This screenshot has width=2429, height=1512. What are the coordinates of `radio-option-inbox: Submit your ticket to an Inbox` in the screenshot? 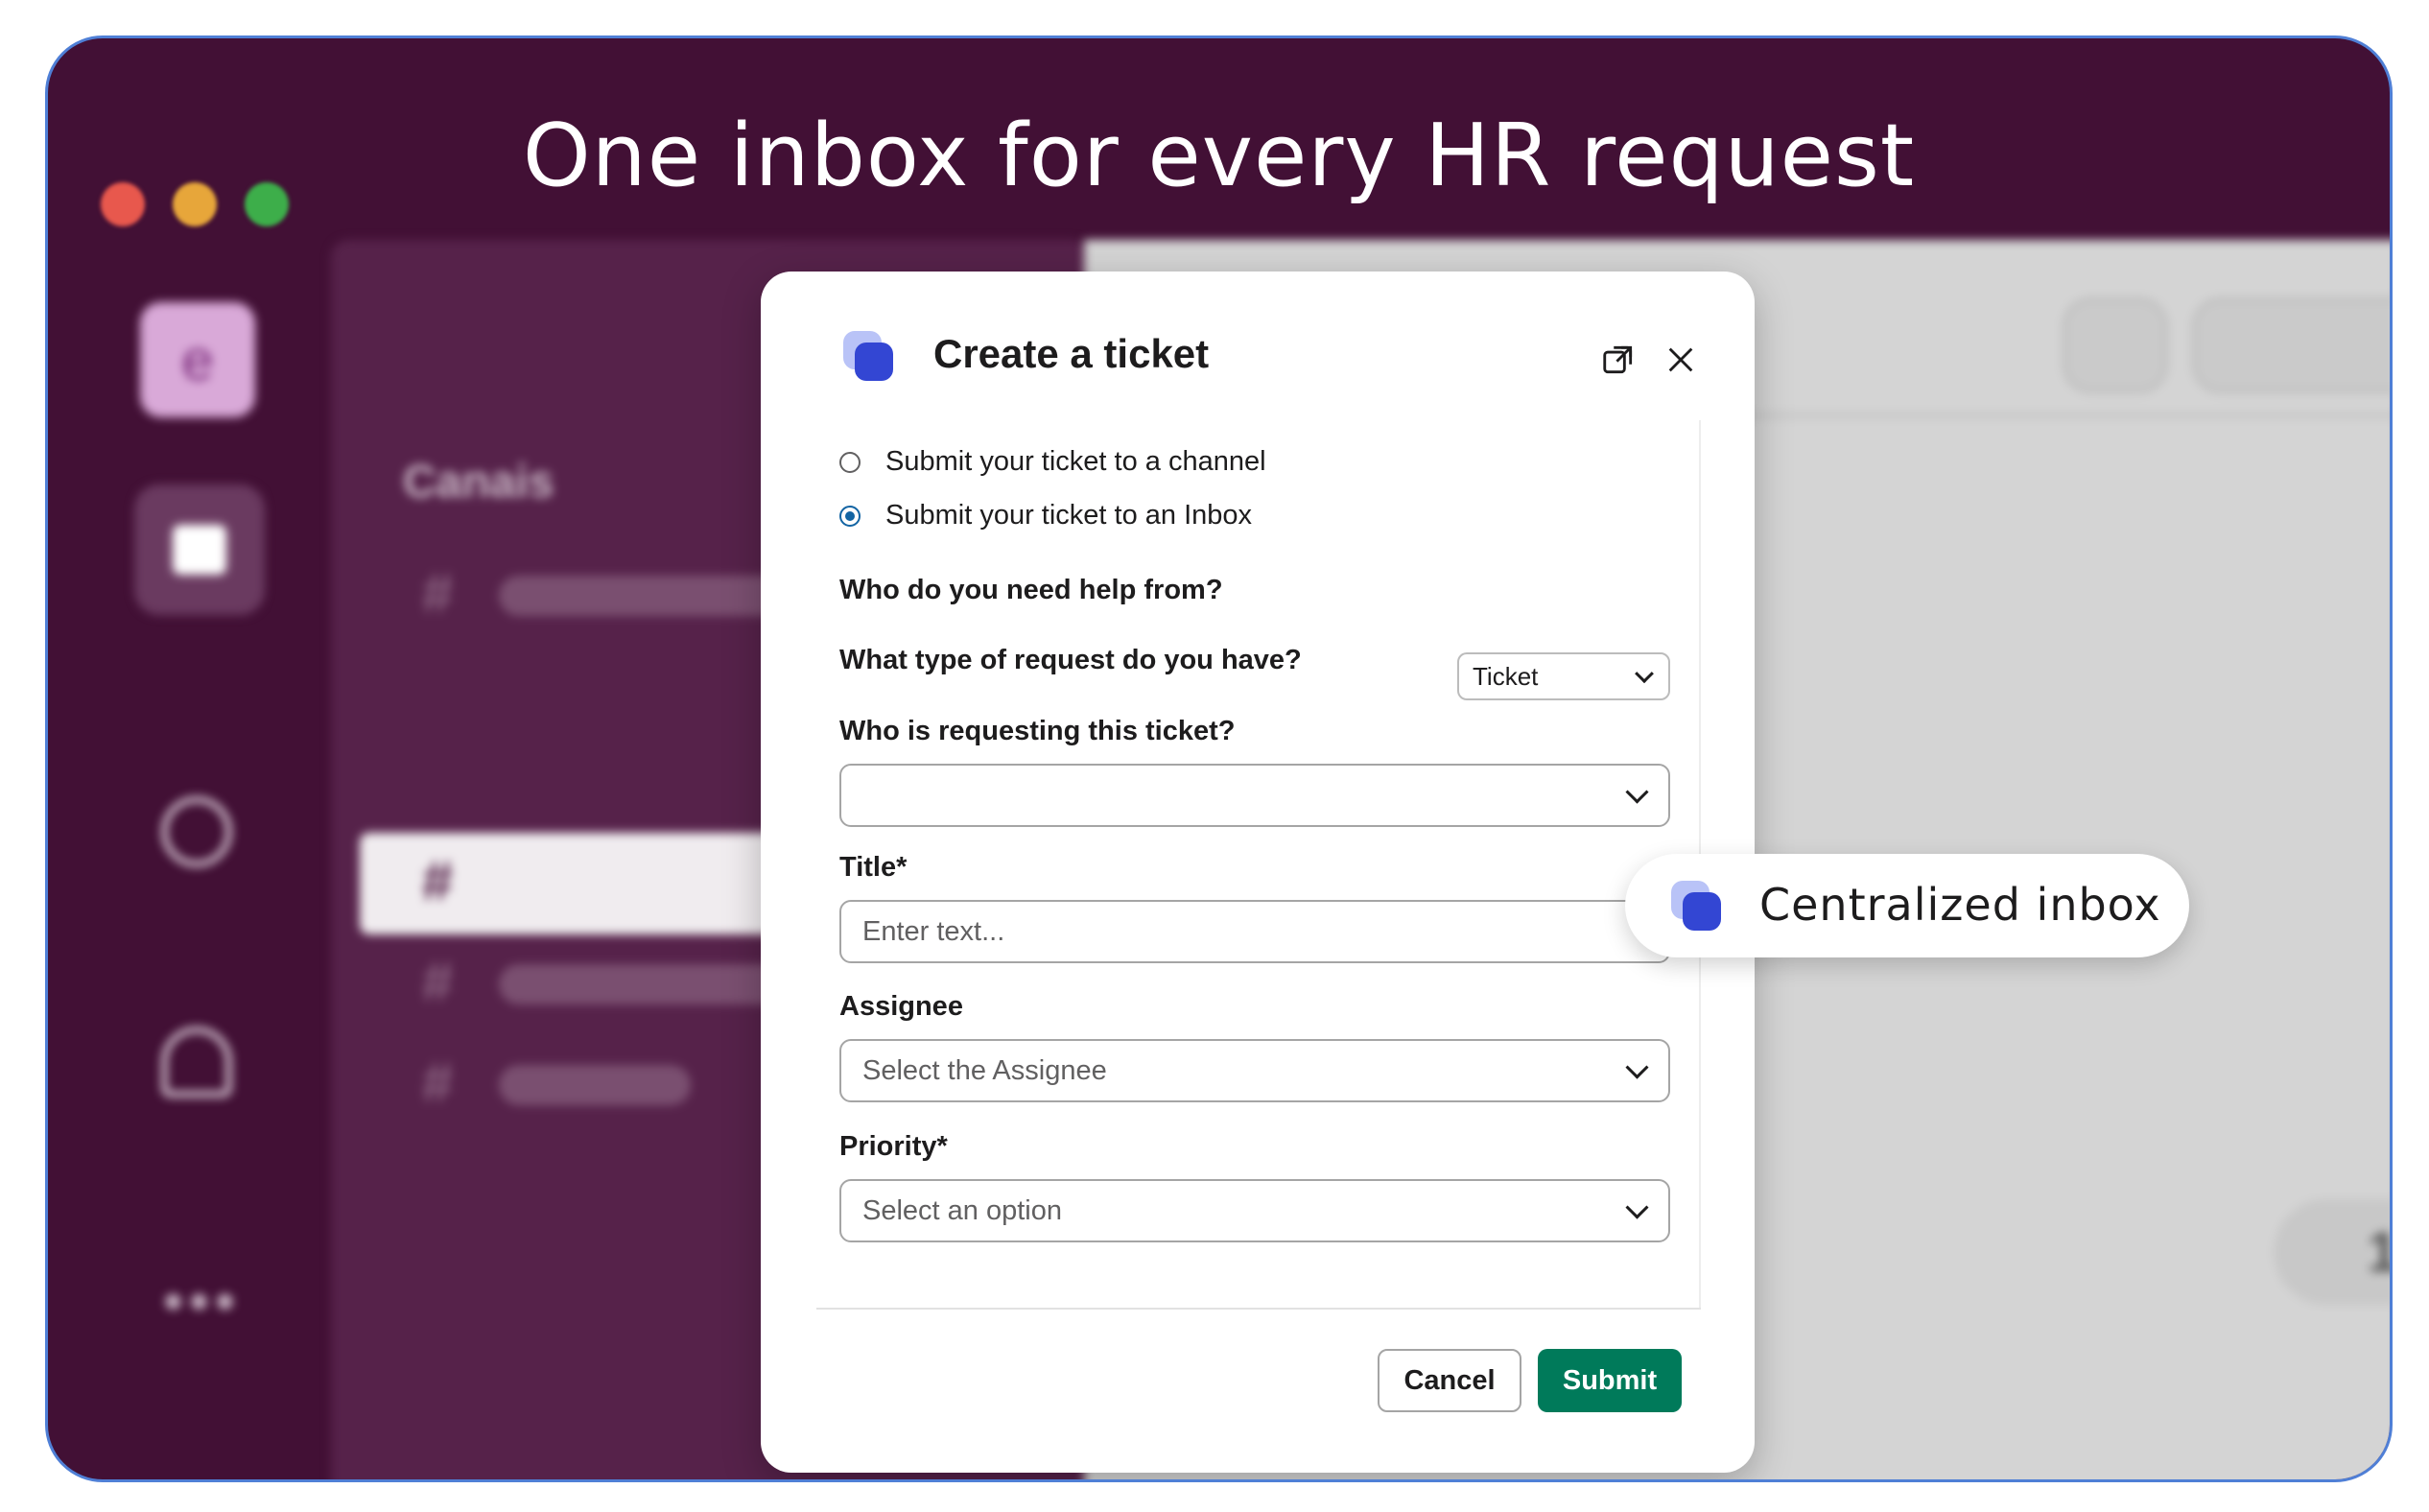 It's located at (1045, 516).